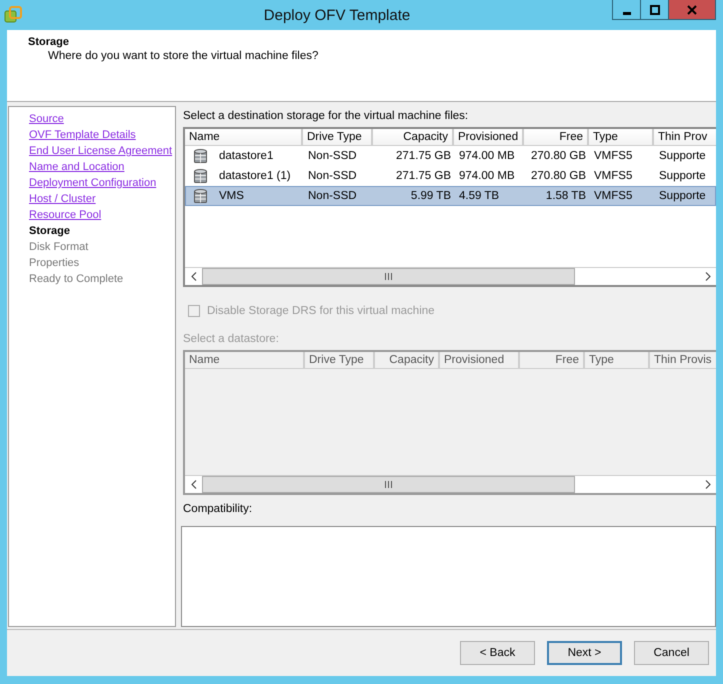 The width and height of the screenshot is (723, 684). I want to click on pending-step: Disk Format, so click(58, 247).